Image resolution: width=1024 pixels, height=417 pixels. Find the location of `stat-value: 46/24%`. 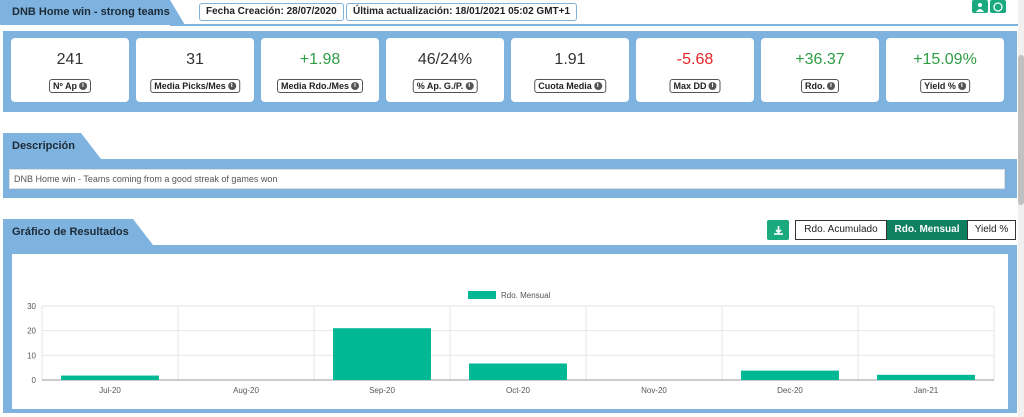

stat-value: 46/24% is located at coordinates (445, 59).